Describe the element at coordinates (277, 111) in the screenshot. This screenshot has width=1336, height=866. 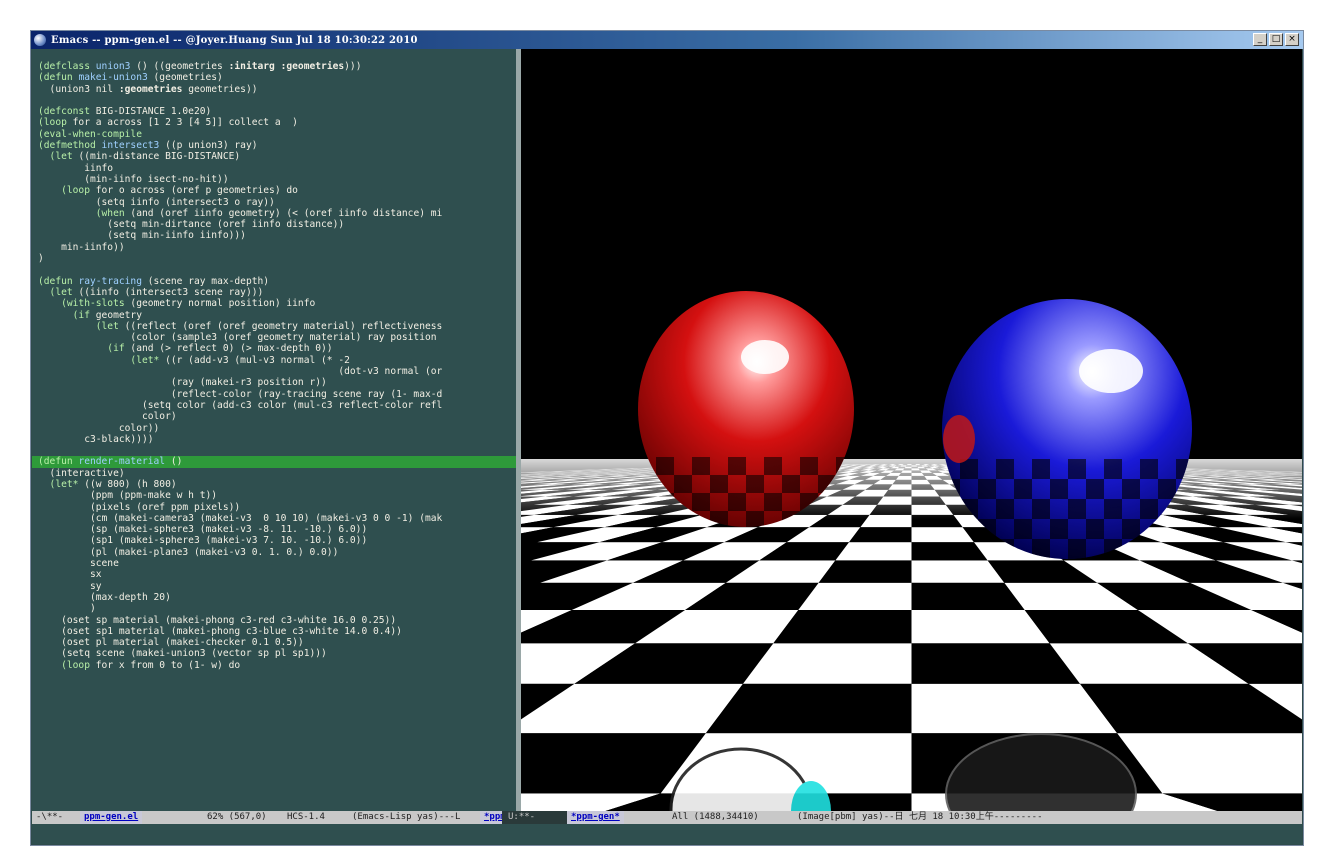
I see `code-line: (defconst BIG-DISTANCE 1.0e20)` at that location.